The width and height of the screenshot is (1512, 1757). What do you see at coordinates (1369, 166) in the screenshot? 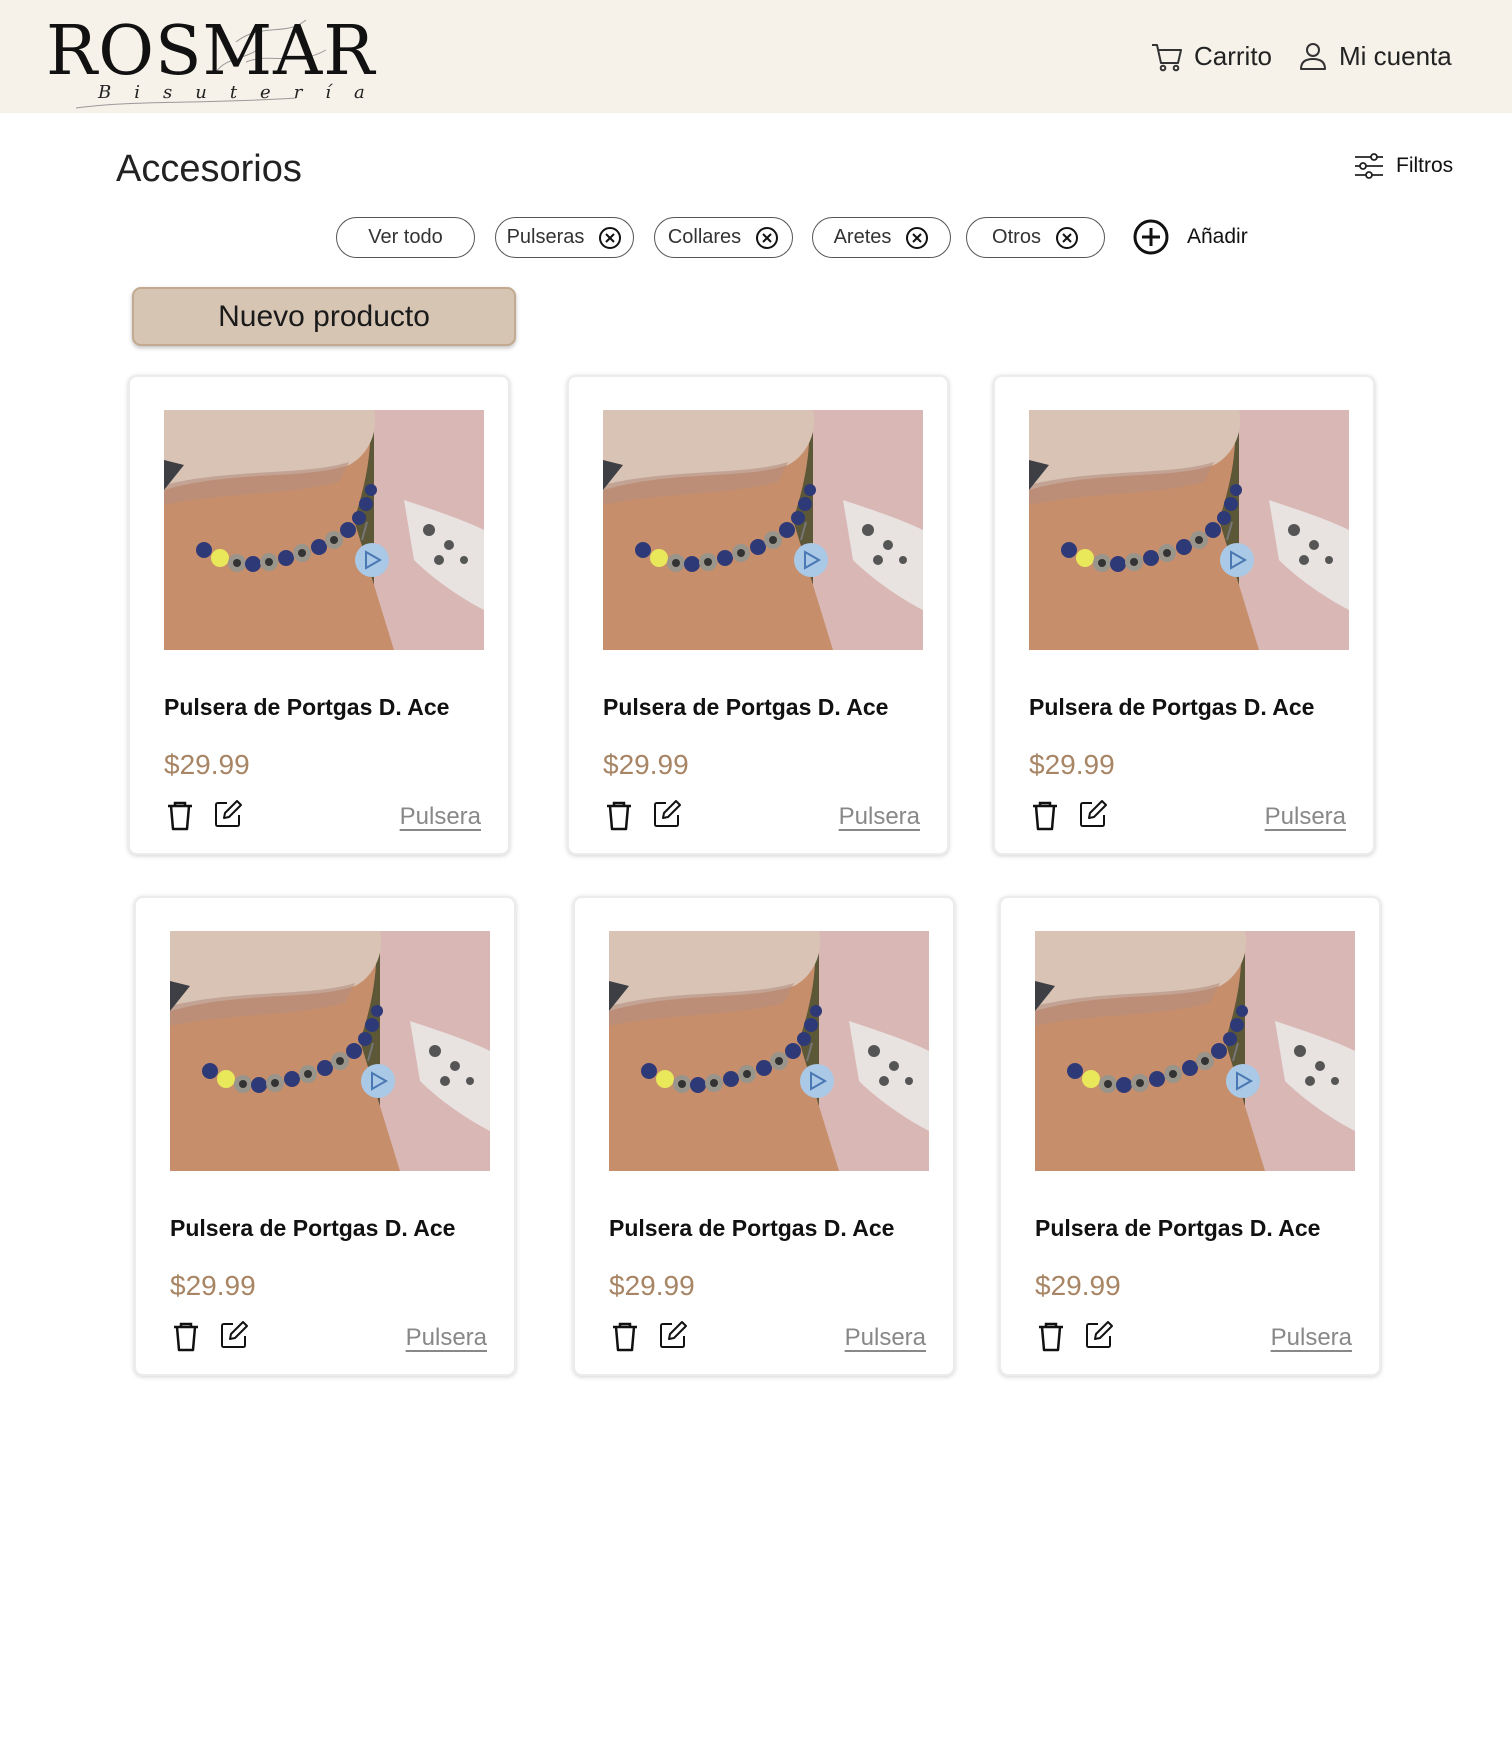
I see `filters-sliders-icon` at bounding box center [1369, 166].